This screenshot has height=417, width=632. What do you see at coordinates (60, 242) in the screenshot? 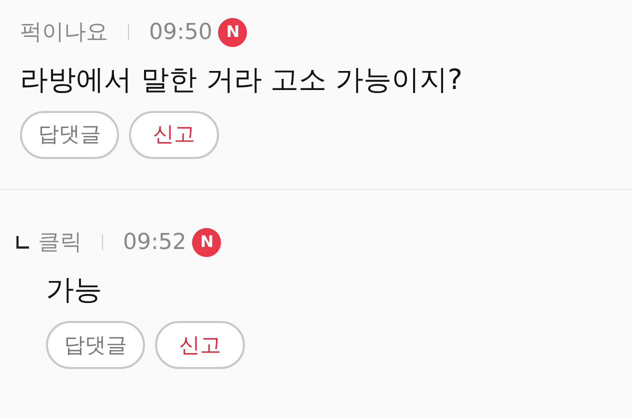
I see `author-name: 클릭` at bounding box center [60, 242].